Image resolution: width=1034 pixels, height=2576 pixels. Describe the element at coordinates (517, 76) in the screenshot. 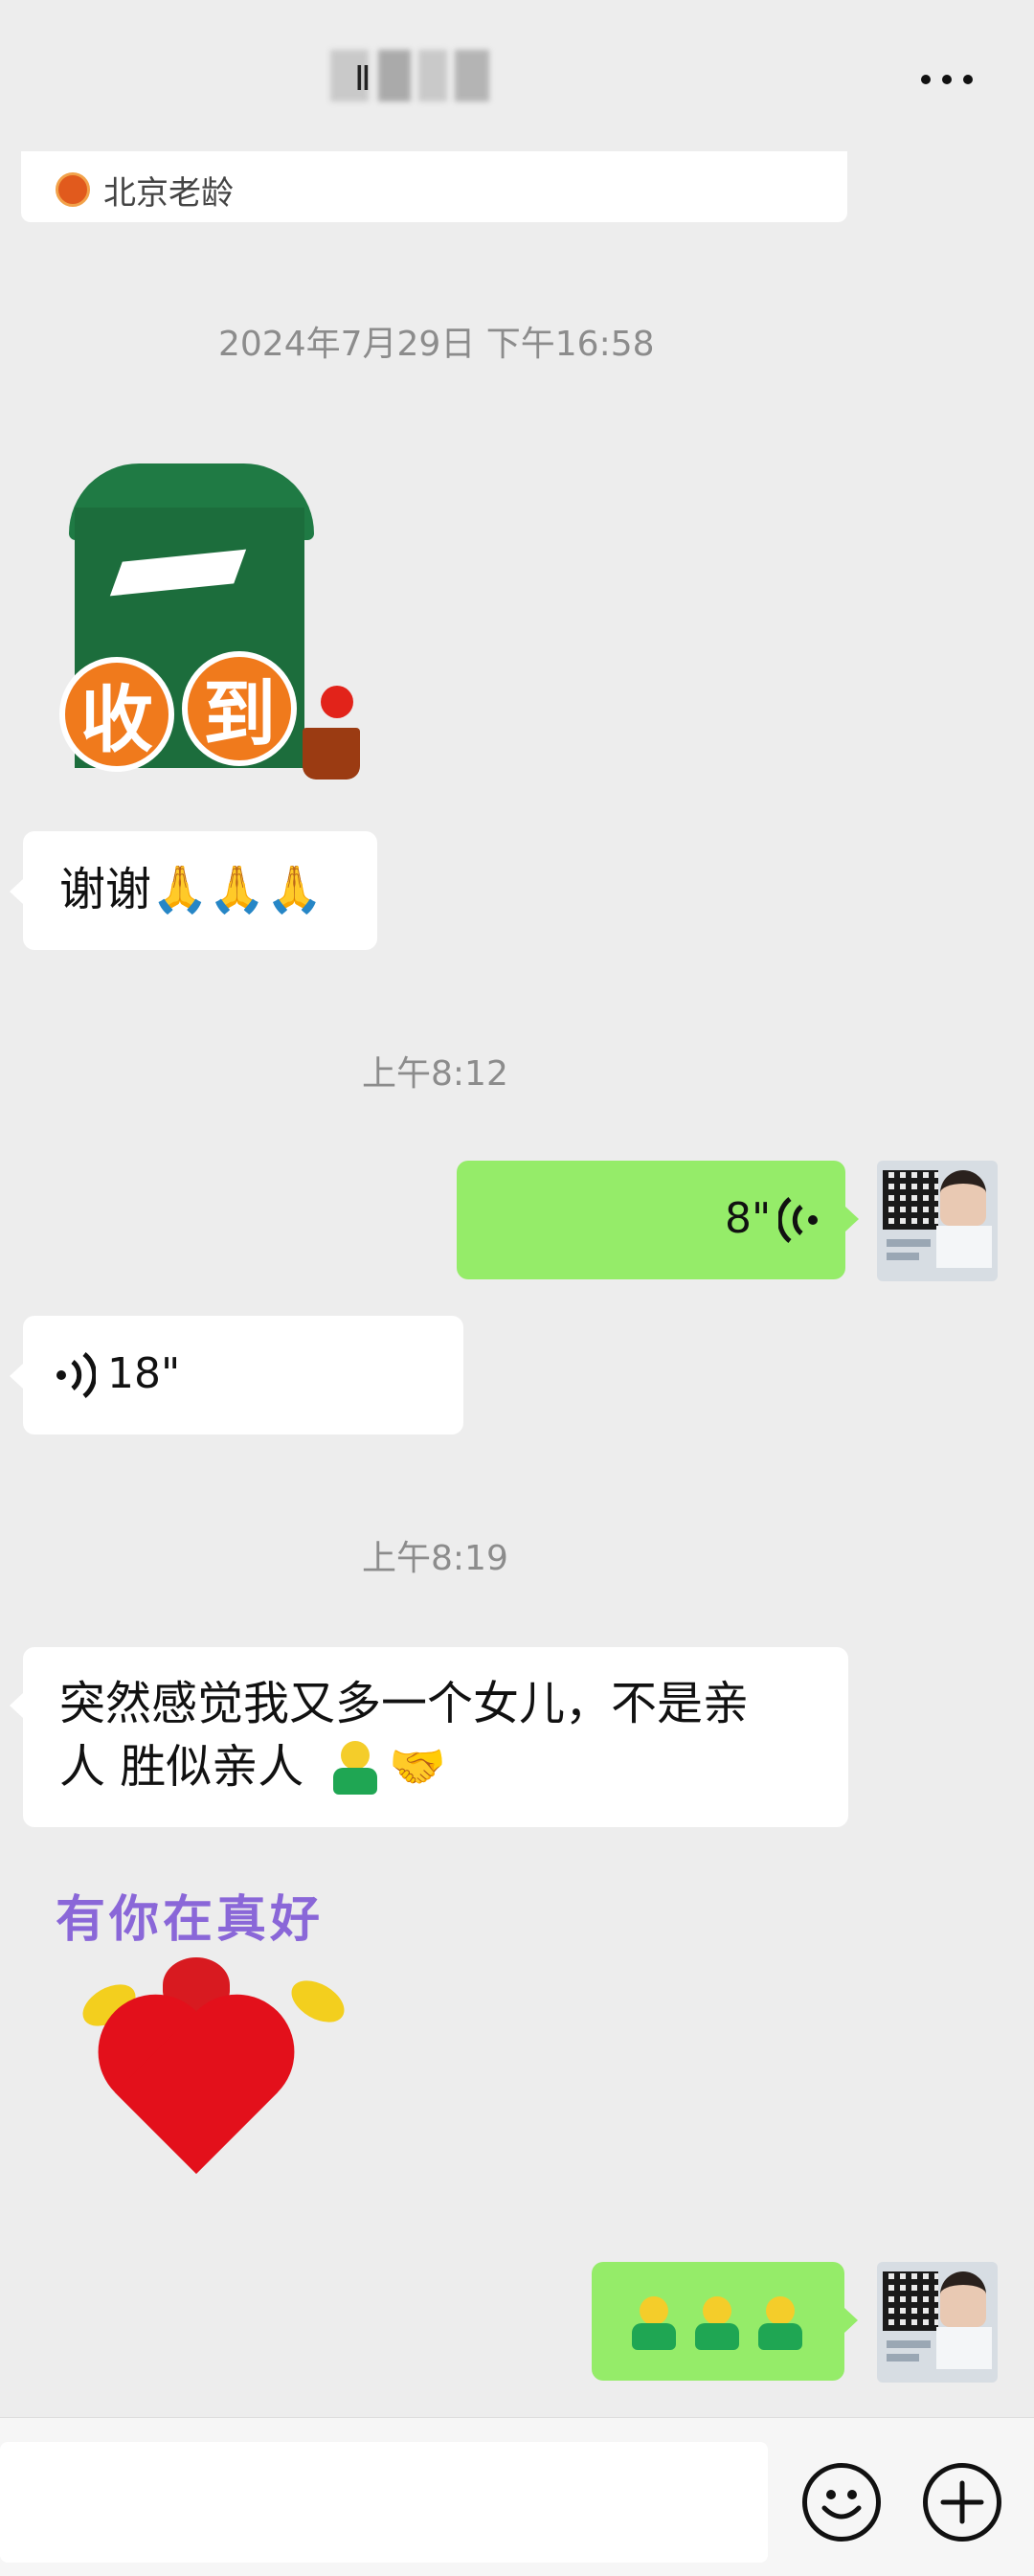

I see `chat-header` at that location.